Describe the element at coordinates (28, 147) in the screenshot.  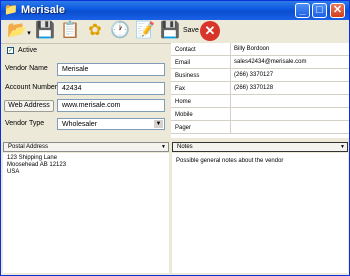
I see `address-type-value: Postal Address` at that location.